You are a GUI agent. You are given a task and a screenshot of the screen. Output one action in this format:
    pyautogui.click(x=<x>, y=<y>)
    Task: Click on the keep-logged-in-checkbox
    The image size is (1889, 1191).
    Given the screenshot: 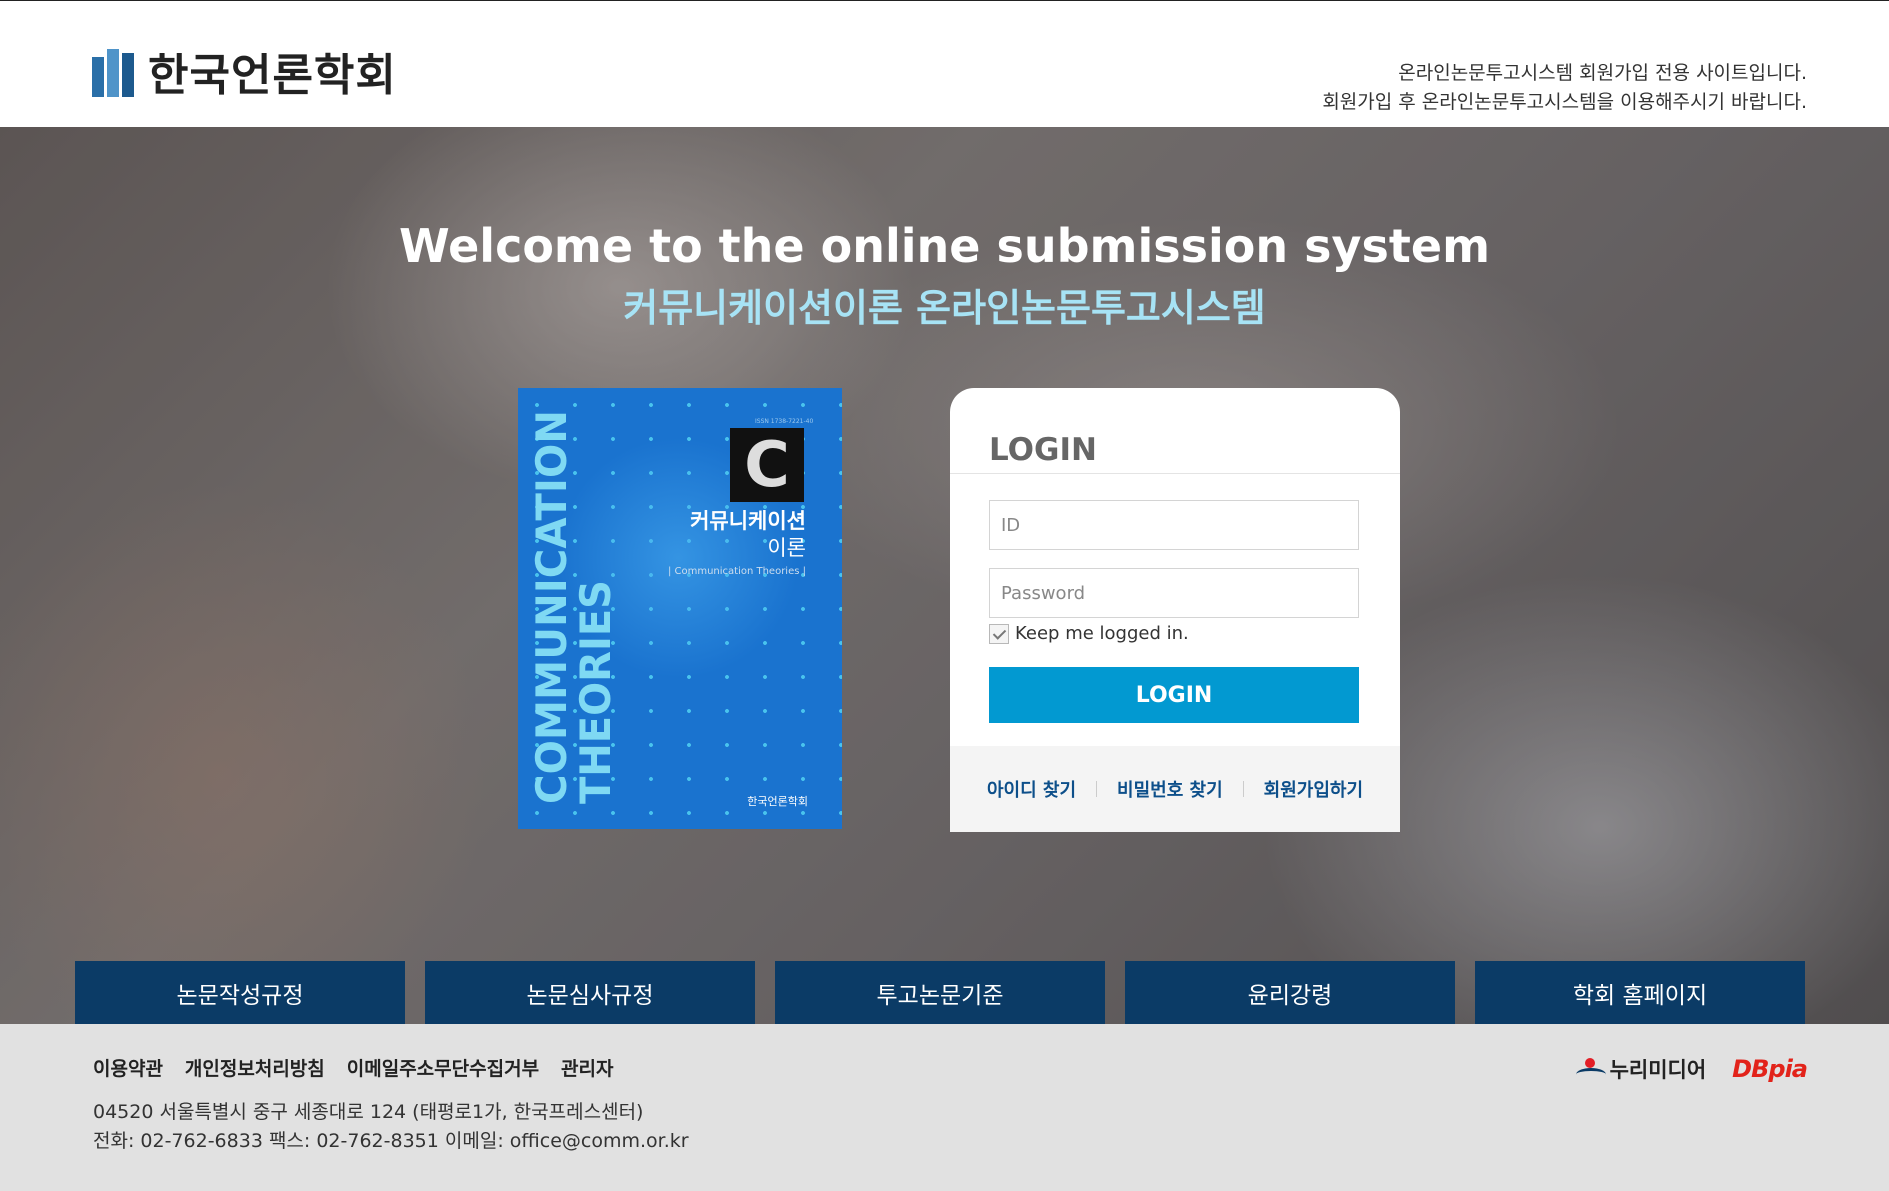 What is the action you would take?
    pyautogui.click(x=999, y=633)
    